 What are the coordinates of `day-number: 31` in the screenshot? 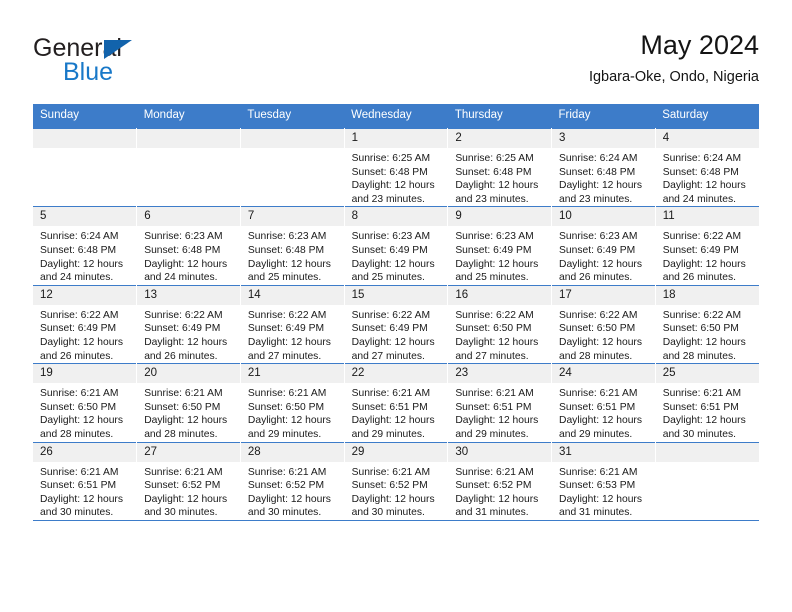 It's located at (603, 452).